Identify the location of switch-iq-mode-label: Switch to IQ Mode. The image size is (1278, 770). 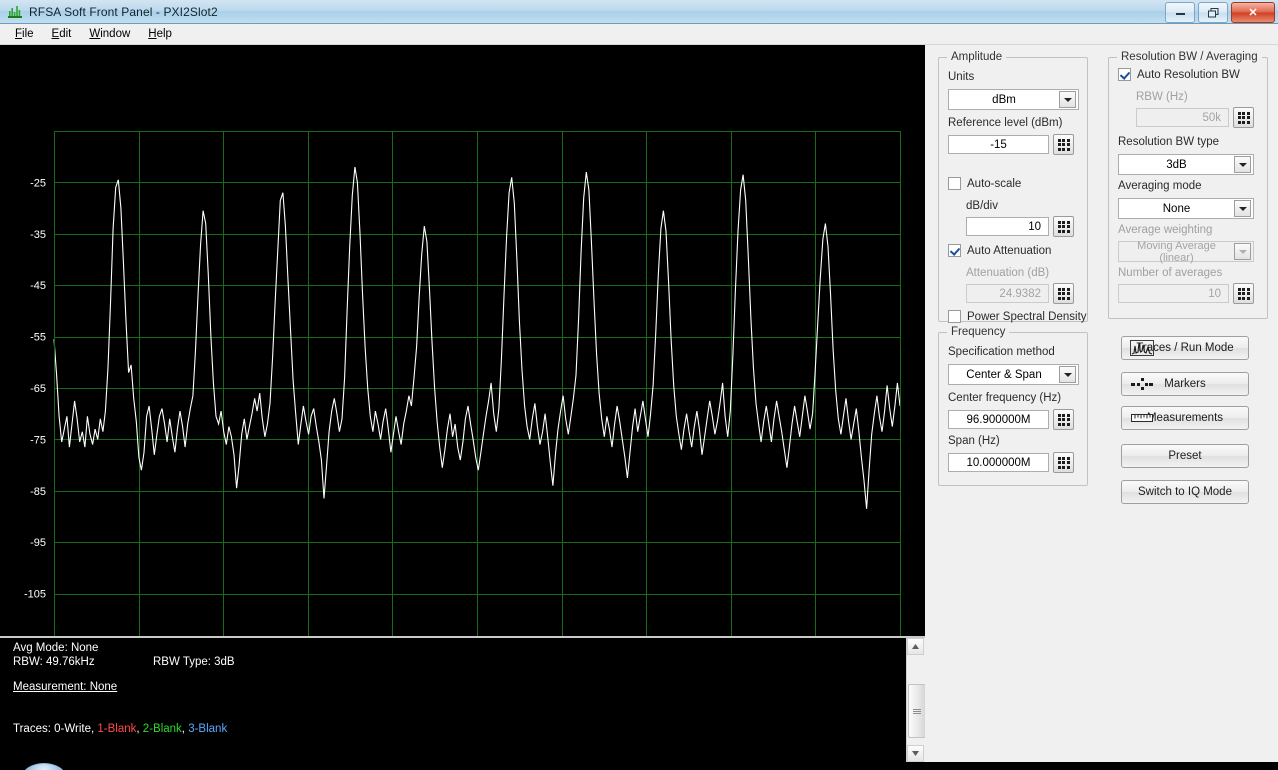
(1185, 492).